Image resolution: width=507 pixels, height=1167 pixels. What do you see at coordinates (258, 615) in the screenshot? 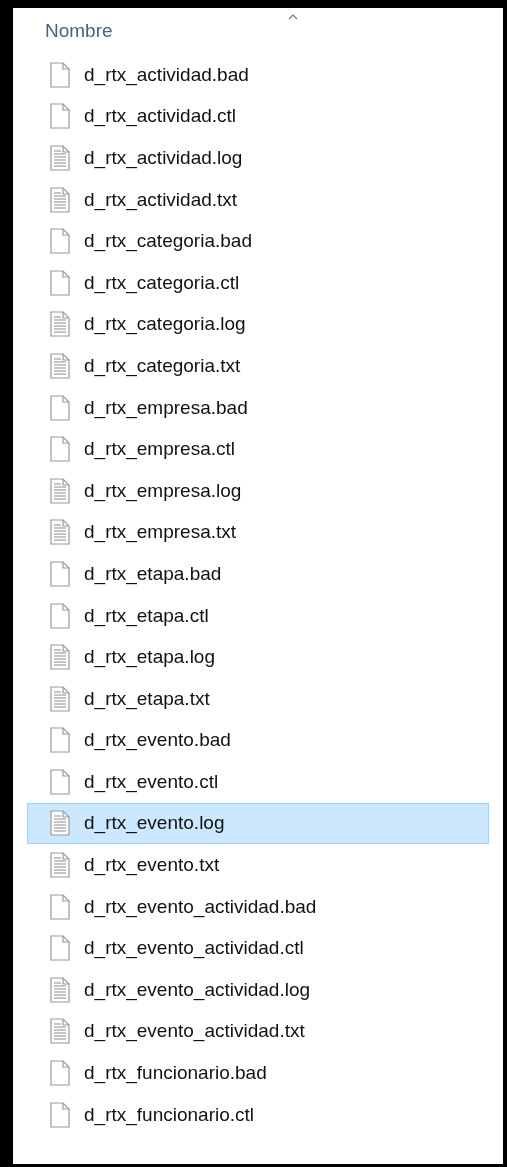
I see `file-row: d_rtx_etapa.ctl` at bounding box center [258, 615].